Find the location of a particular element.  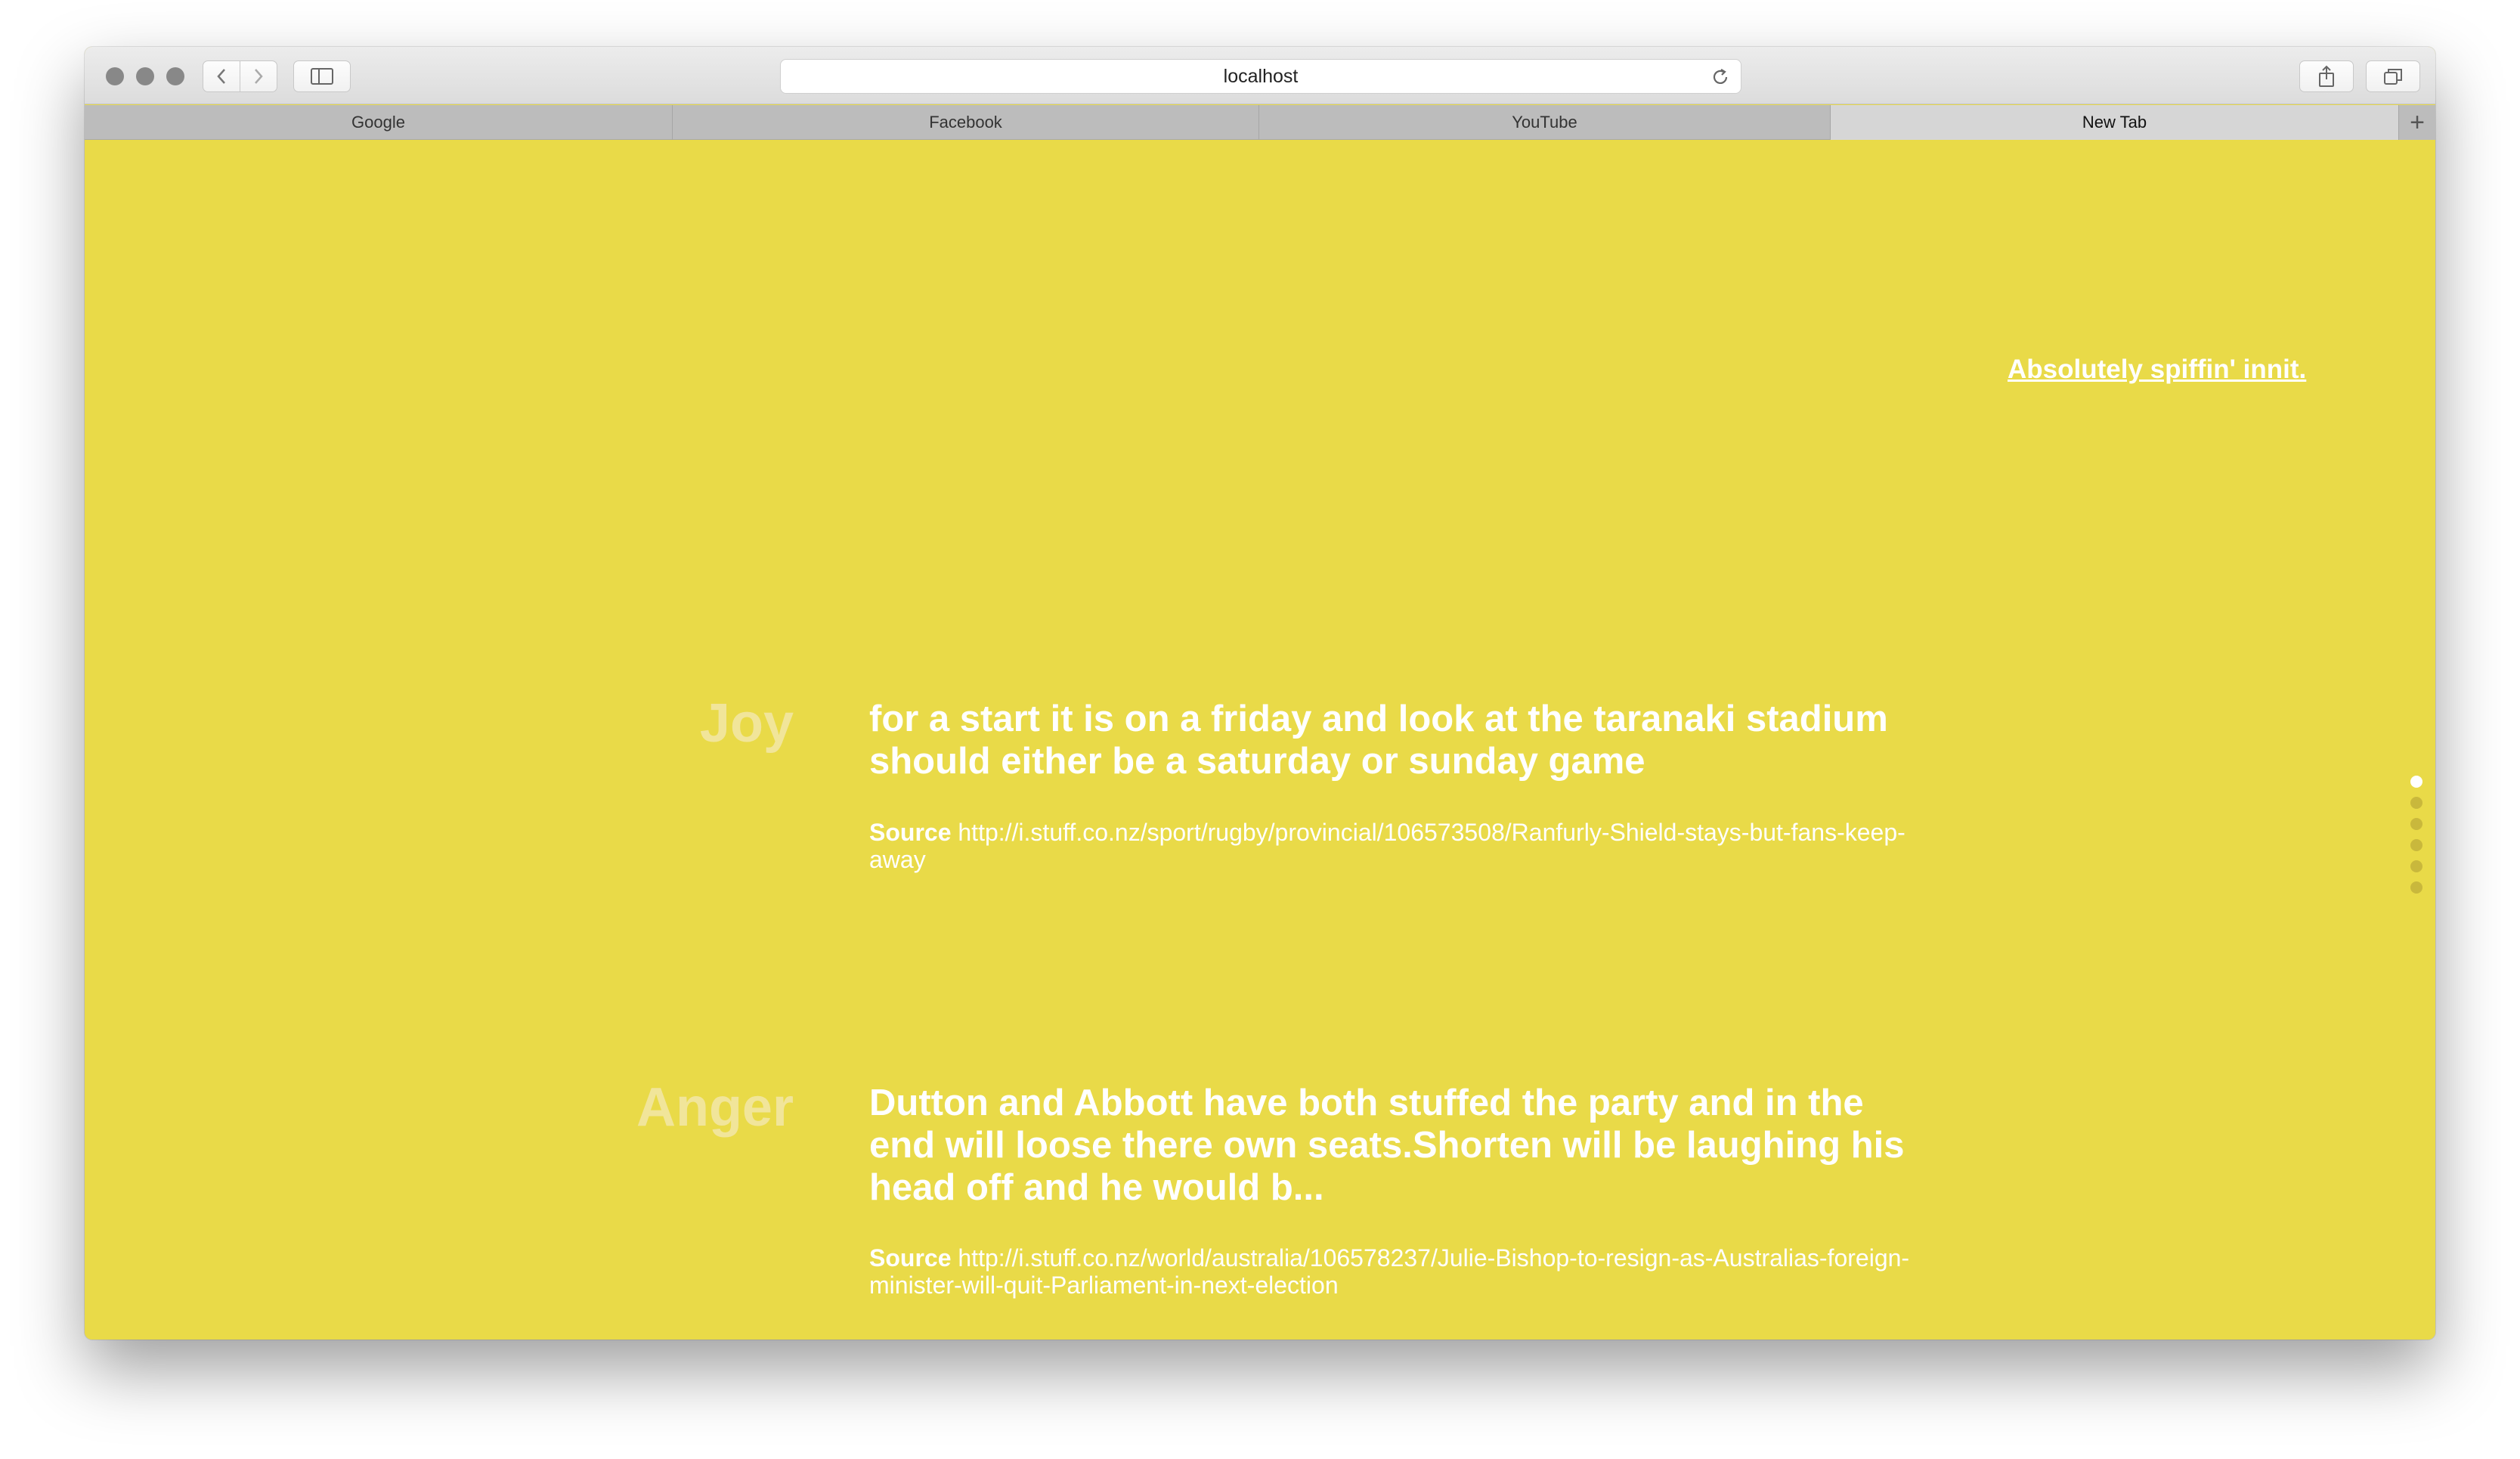

reload-icon is located at coordinates (1720, 77).